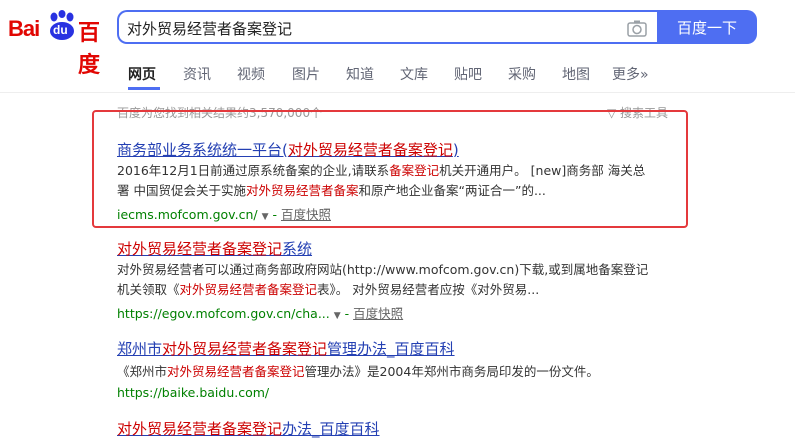  What do you see at coordinates (251, 74) in the screenshot?
I see `tab-video: 视频` at bounding box center [251, 74].